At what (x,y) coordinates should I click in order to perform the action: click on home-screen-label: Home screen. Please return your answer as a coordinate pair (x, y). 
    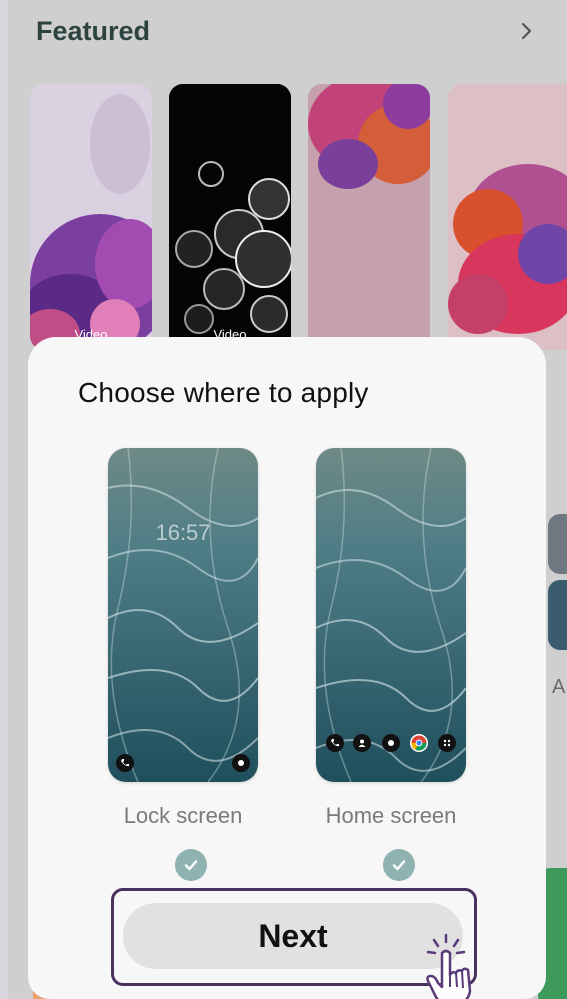
    Looking at the image, I should click on (391, 815).